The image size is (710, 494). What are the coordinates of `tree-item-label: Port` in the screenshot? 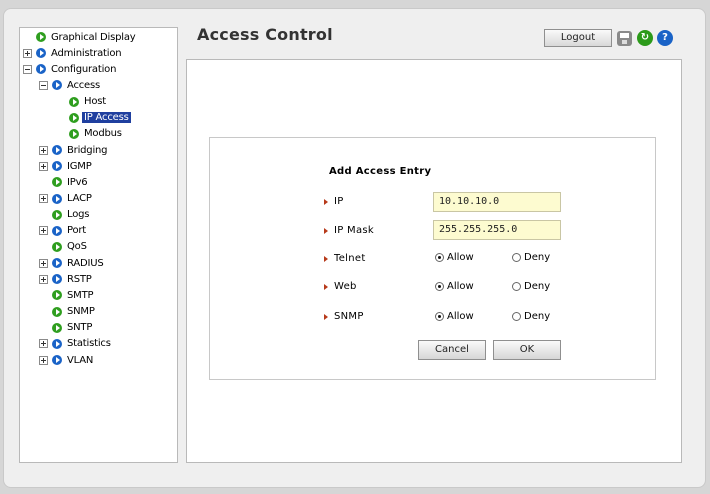 It's located at (77, 231).